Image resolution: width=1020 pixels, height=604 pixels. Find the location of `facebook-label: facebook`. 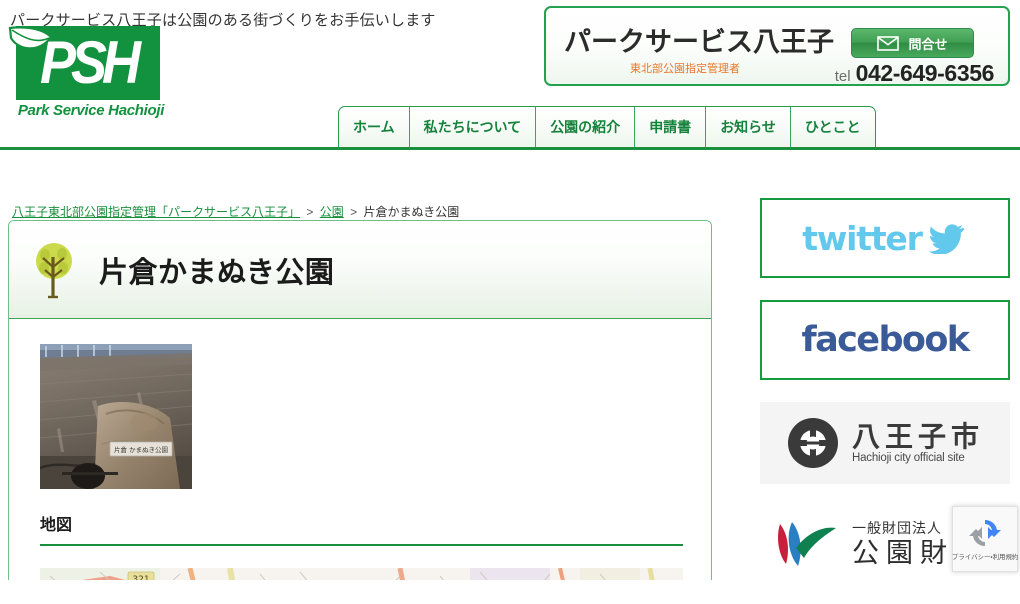

facebook-label: facebook is located at coordinates (886, 340).